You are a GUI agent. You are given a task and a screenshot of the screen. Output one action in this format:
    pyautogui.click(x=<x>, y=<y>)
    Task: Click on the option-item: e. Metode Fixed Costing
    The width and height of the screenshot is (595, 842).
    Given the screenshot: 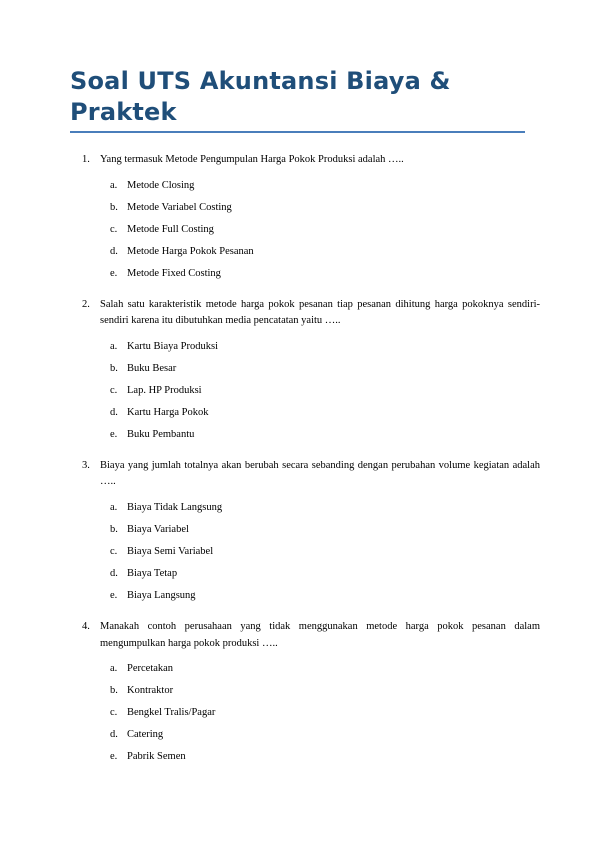 What is the action you would take?
    pyautogui.click(x=297, y=277)
    